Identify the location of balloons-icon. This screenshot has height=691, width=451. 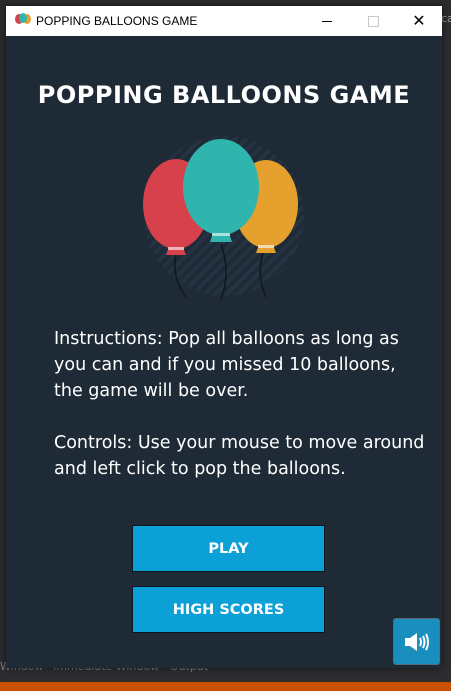
(23, 18).